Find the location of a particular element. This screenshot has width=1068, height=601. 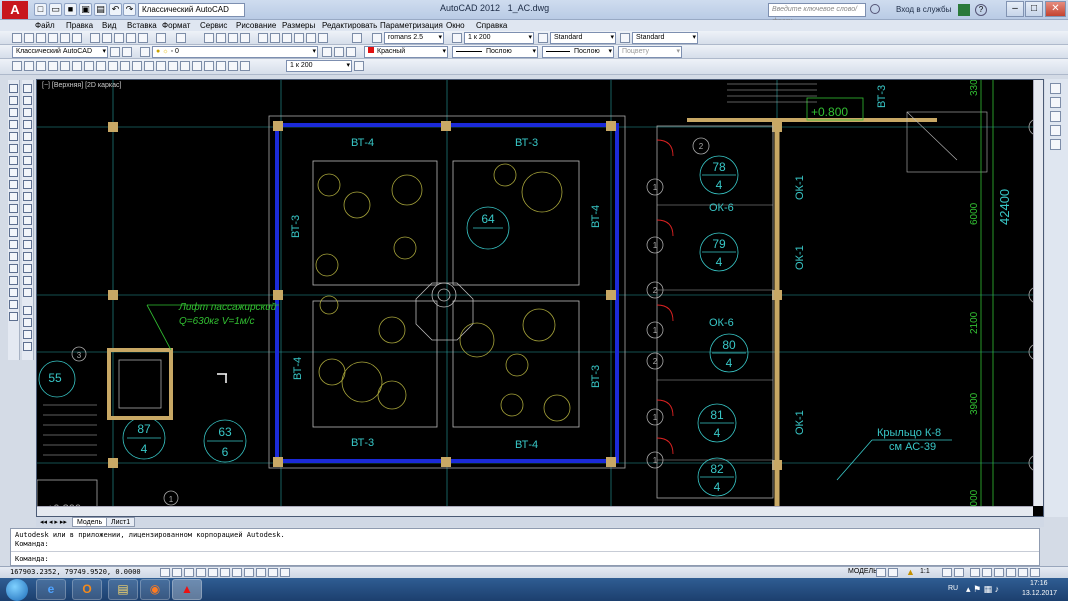

construction-line-icon is located at coordinates (13, 100).